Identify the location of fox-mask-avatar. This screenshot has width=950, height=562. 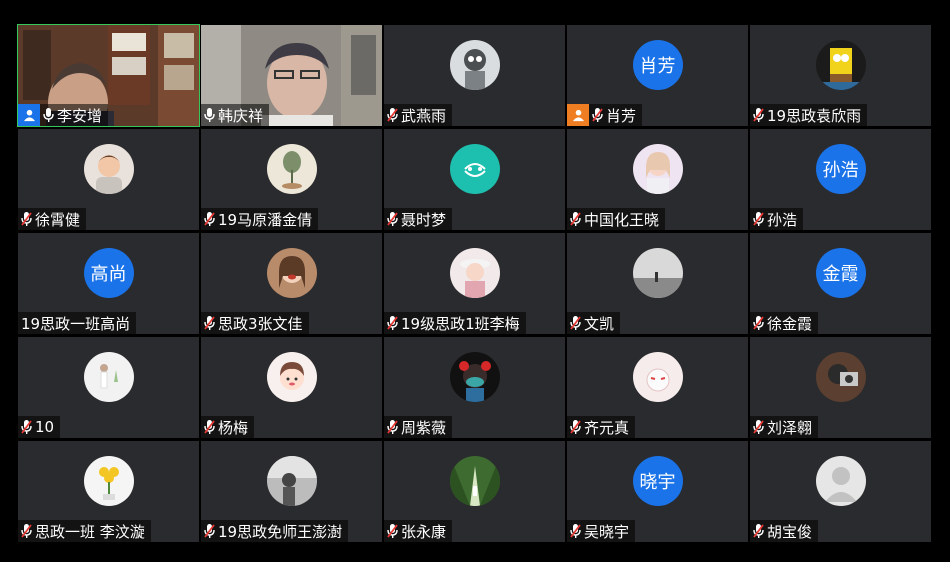
(657, 377).